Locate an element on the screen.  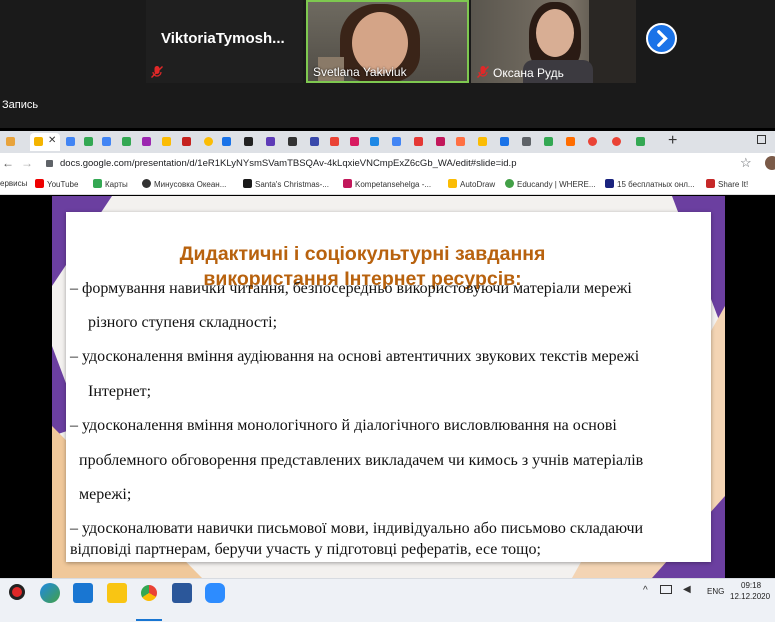
bookmark-item: Share It! is located at coordinates (727, 184).